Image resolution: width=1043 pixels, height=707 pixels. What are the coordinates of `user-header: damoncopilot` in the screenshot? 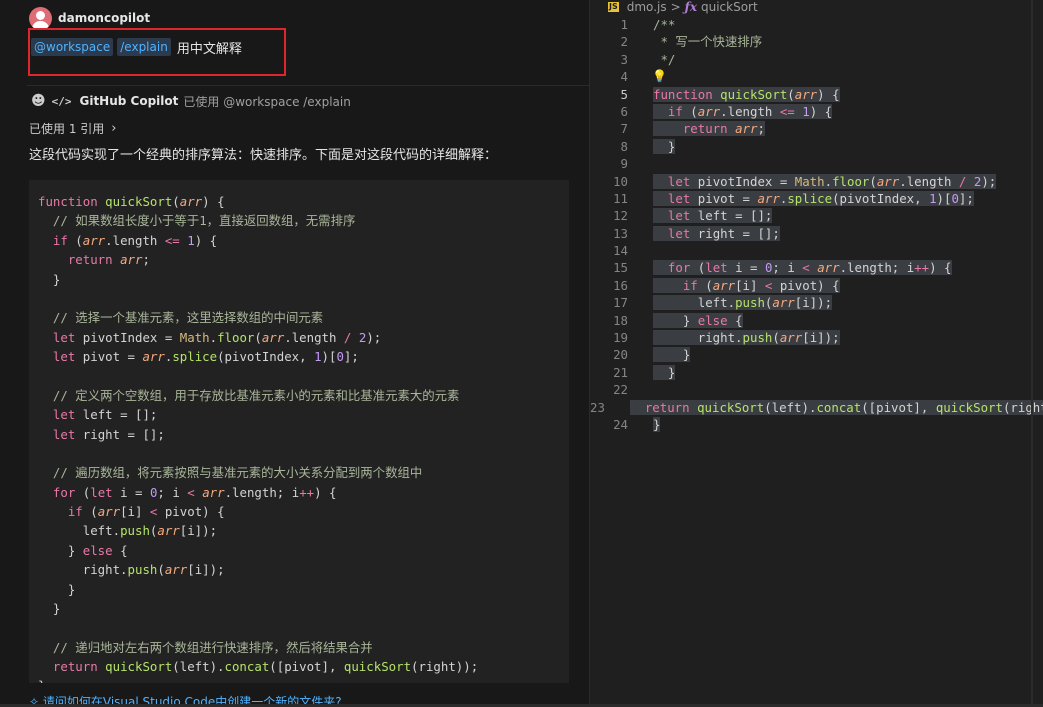 It's located at (89, 18).